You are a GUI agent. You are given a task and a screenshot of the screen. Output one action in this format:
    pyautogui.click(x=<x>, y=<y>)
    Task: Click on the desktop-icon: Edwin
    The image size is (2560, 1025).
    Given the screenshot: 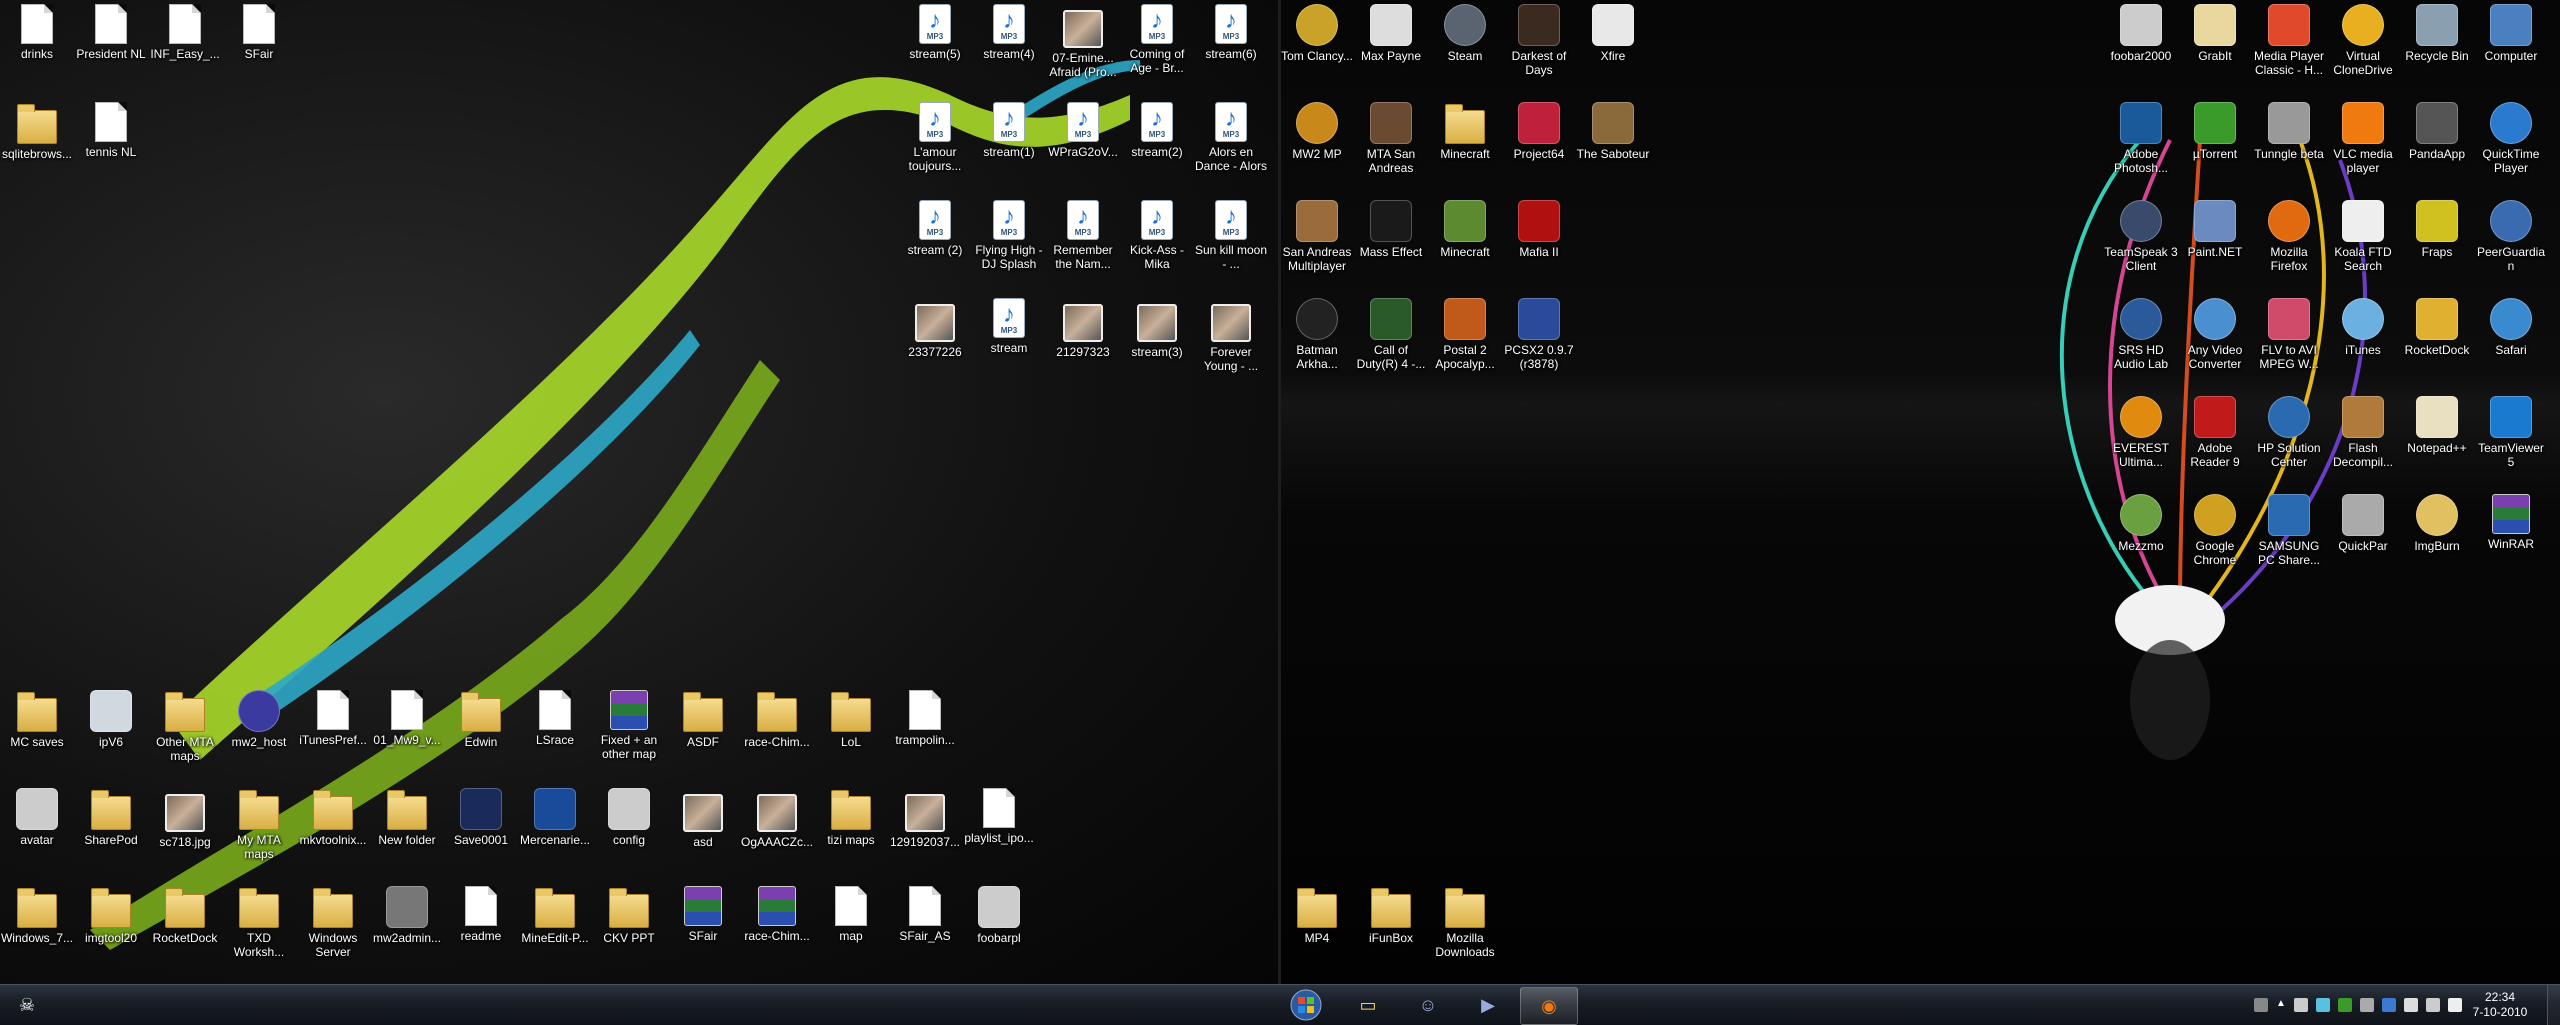 What is the action you would take?
    pyautogui.click(x=481, y=719)
    